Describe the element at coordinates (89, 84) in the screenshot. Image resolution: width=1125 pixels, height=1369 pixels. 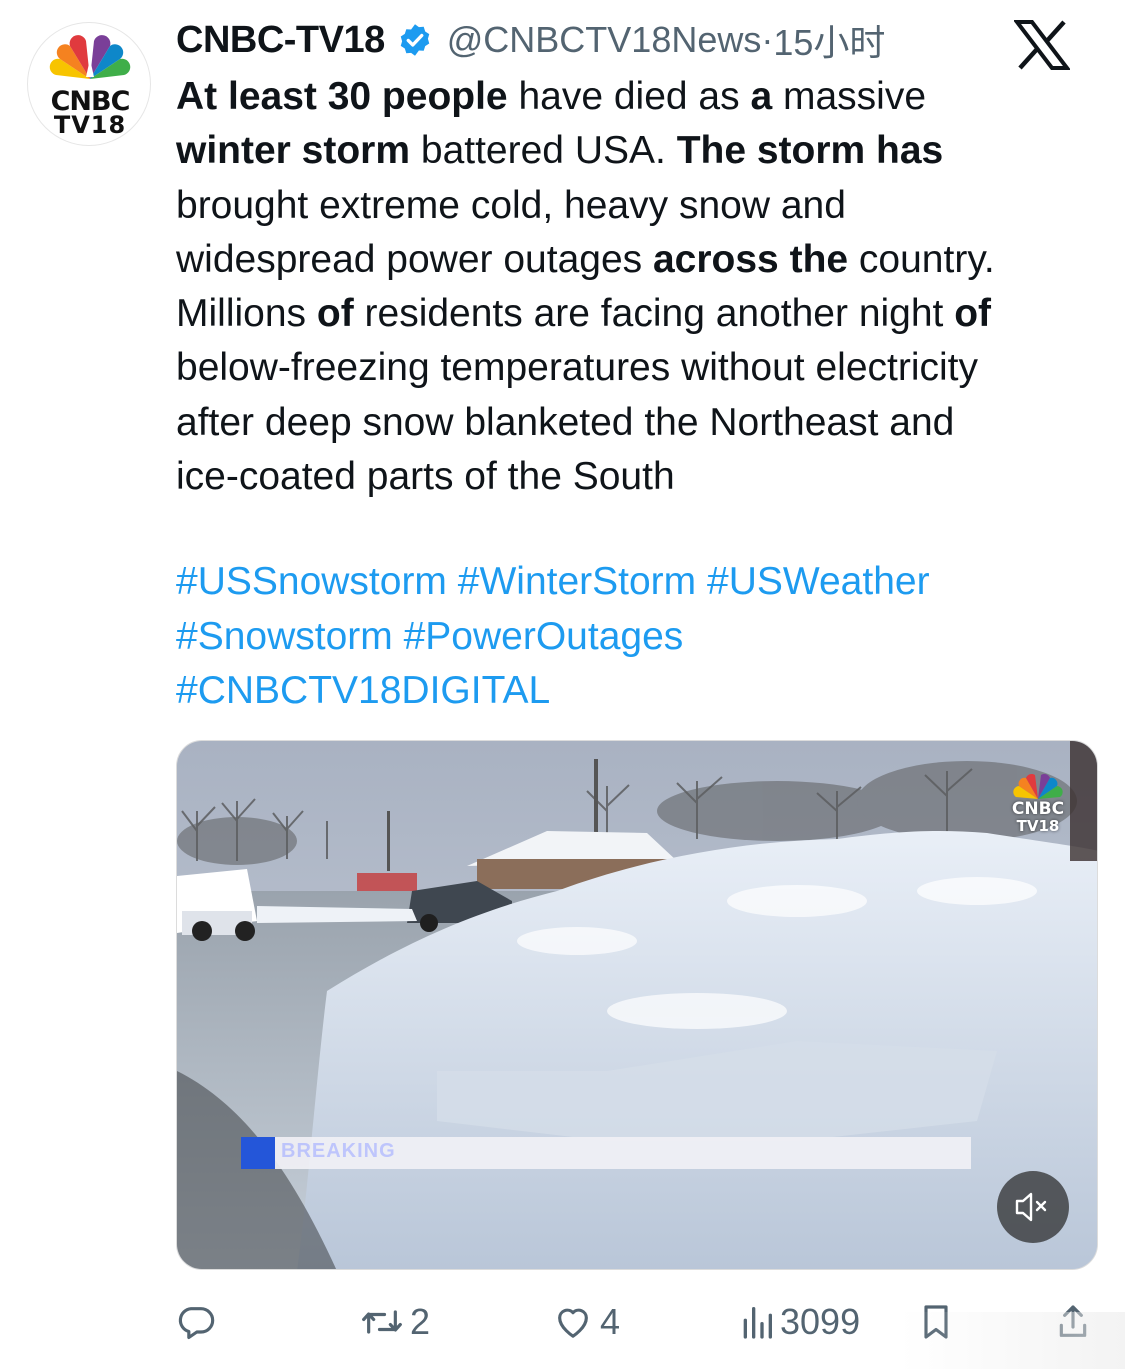
I see `author-avatar: CNBC TV18` at that location.